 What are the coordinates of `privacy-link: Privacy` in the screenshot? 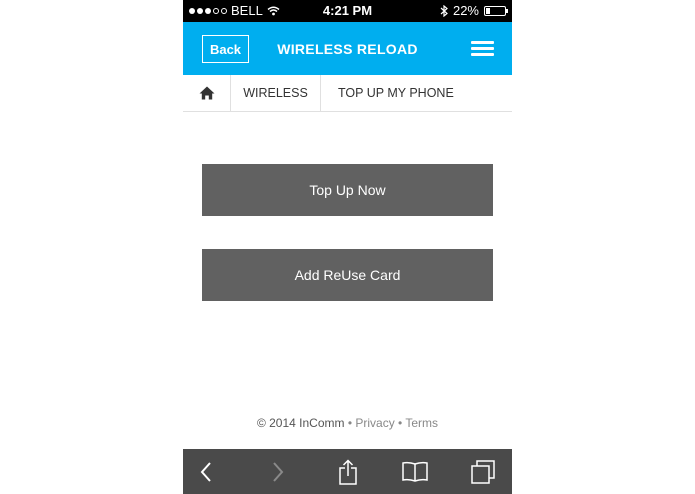 It's located at (374, 423).